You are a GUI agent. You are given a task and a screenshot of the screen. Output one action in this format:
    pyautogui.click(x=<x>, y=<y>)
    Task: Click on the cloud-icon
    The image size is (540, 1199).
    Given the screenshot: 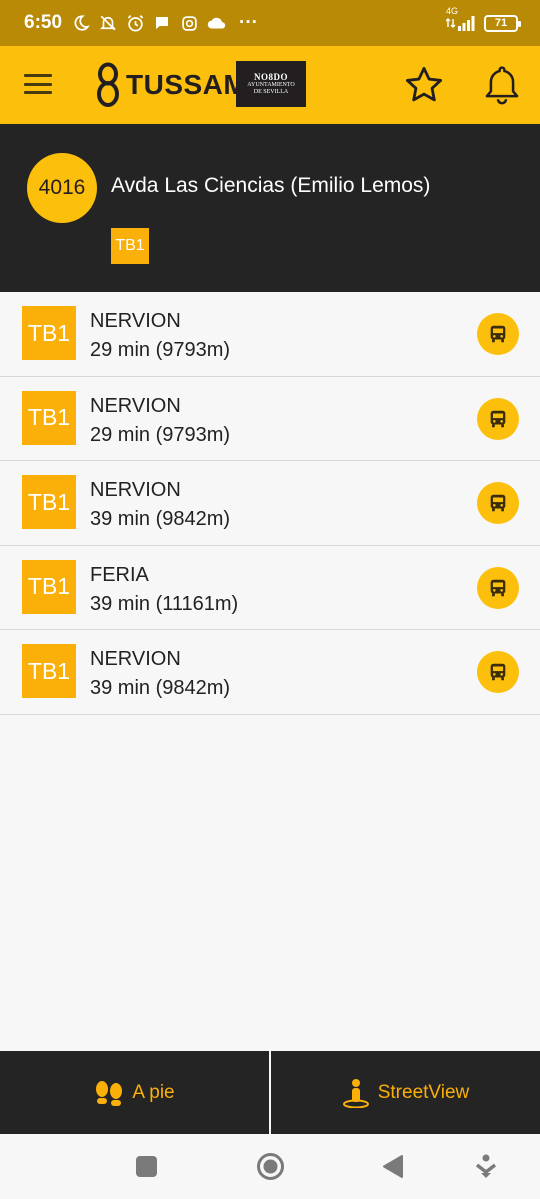 What is the action you would take?
    pyautogui.click(x=216, y=23)
    